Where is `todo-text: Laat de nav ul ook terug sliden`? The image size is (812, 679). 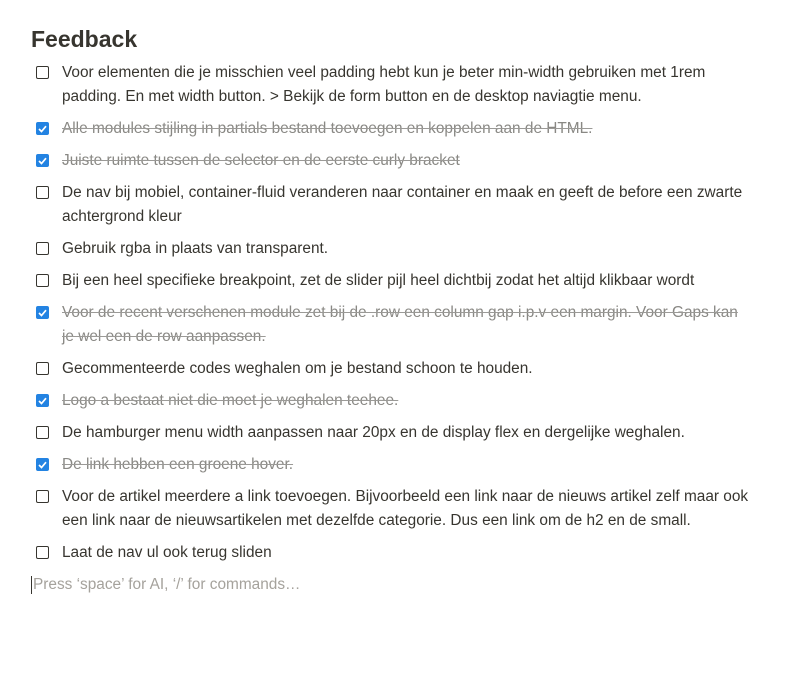
todo-text: Laat de nav ul ook terug sliden is located at coordinates (406, 553).